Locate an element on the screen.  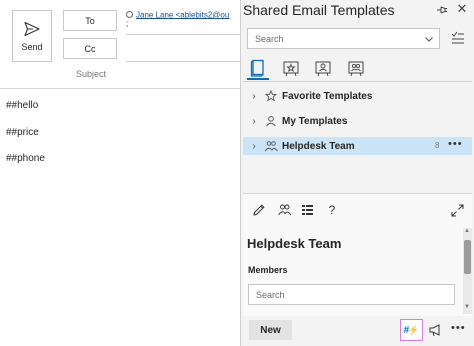
team-icon is located at coordinates (271, 146).